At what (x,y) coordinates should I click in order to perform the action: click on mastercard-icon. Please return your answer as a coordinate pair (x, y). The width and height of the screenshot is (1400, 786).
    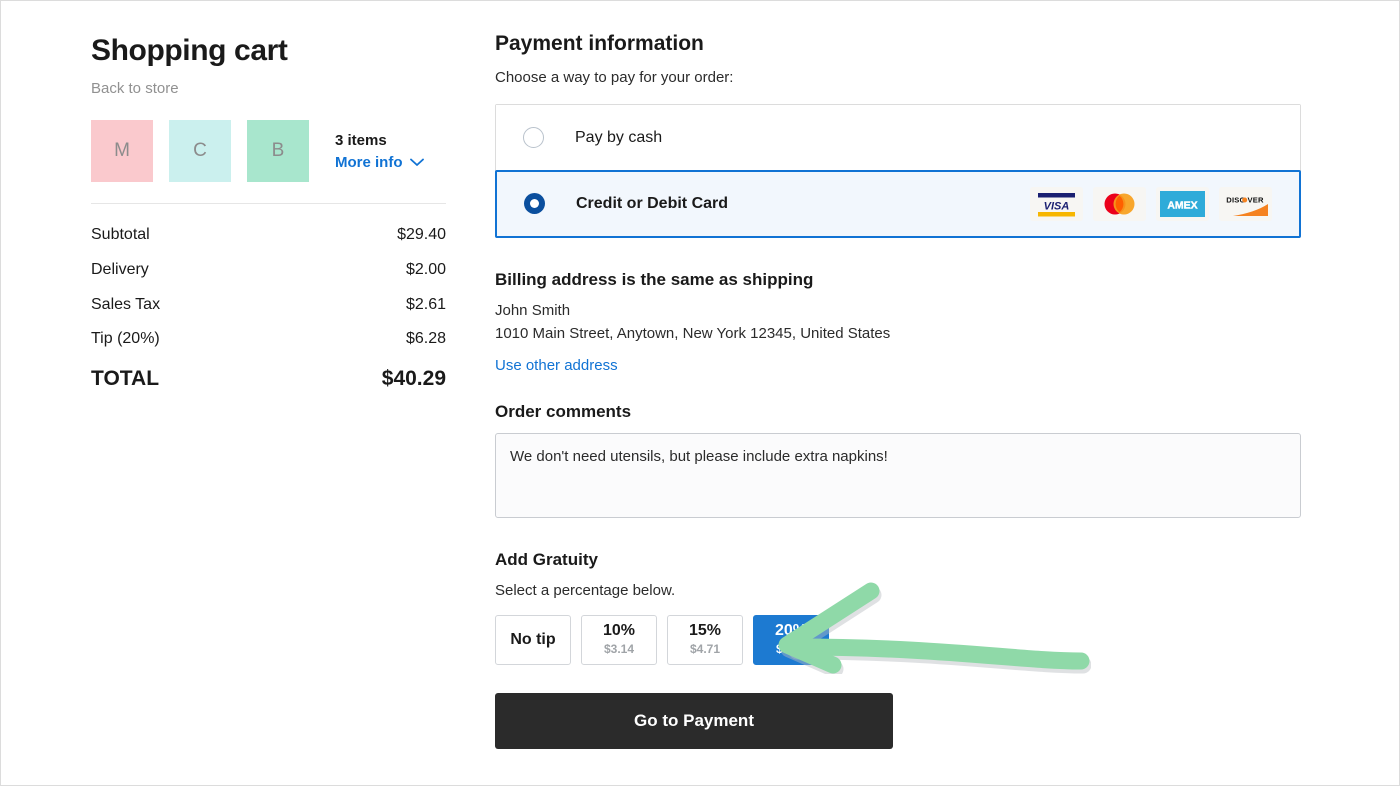
    Looking at the image, I should click on (1119, 203).